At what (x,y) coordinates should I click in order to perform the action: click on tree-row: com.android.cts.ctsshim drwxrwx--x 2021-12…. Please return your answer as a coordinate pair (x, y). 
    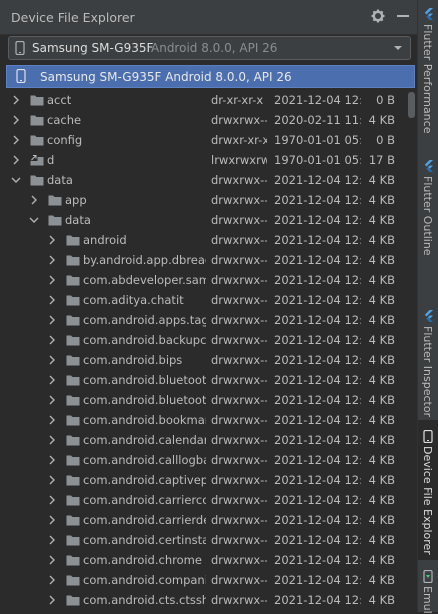
    Looking at the image, I should click on (202, 600).